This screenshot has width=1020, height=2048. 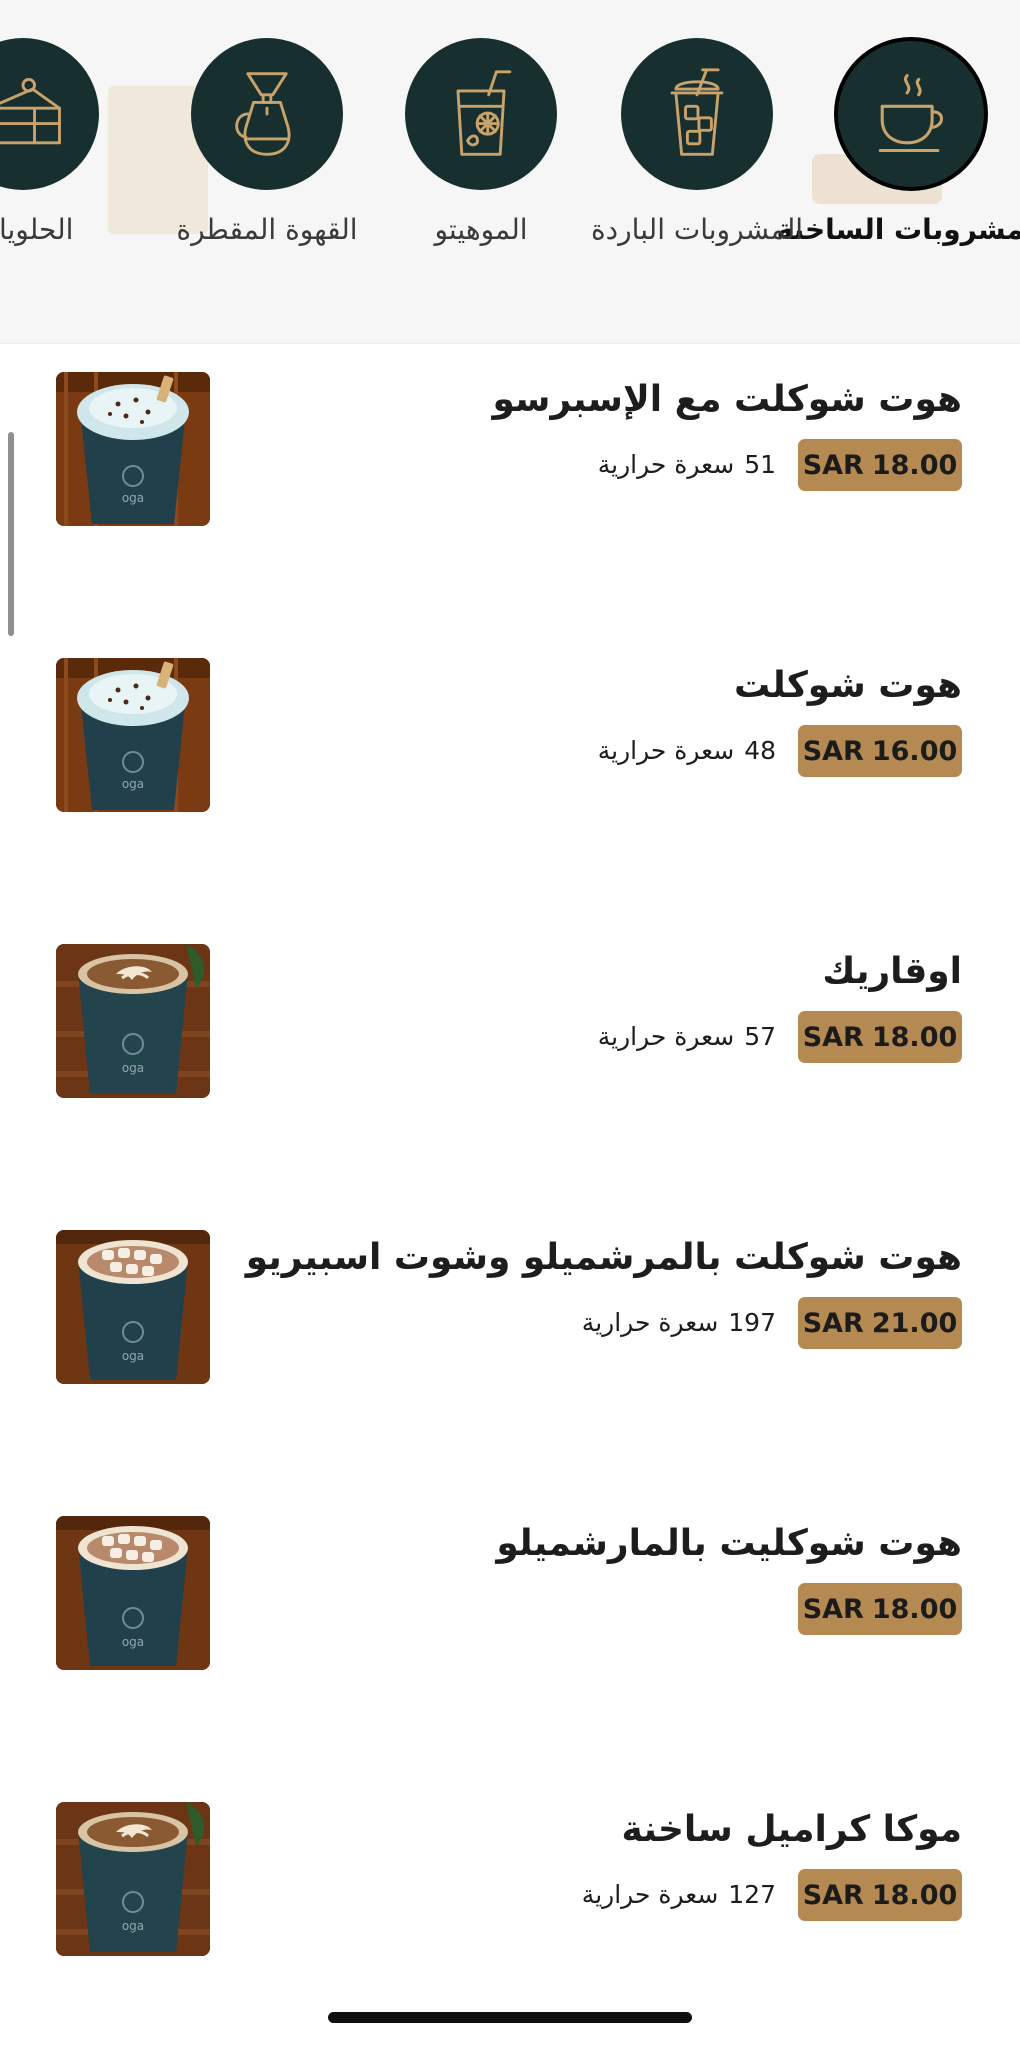 I want to click on menu-item: oga هوت شوكلت SAR 16.00 48 سعرة حرارية, so click(x=510, y=738).